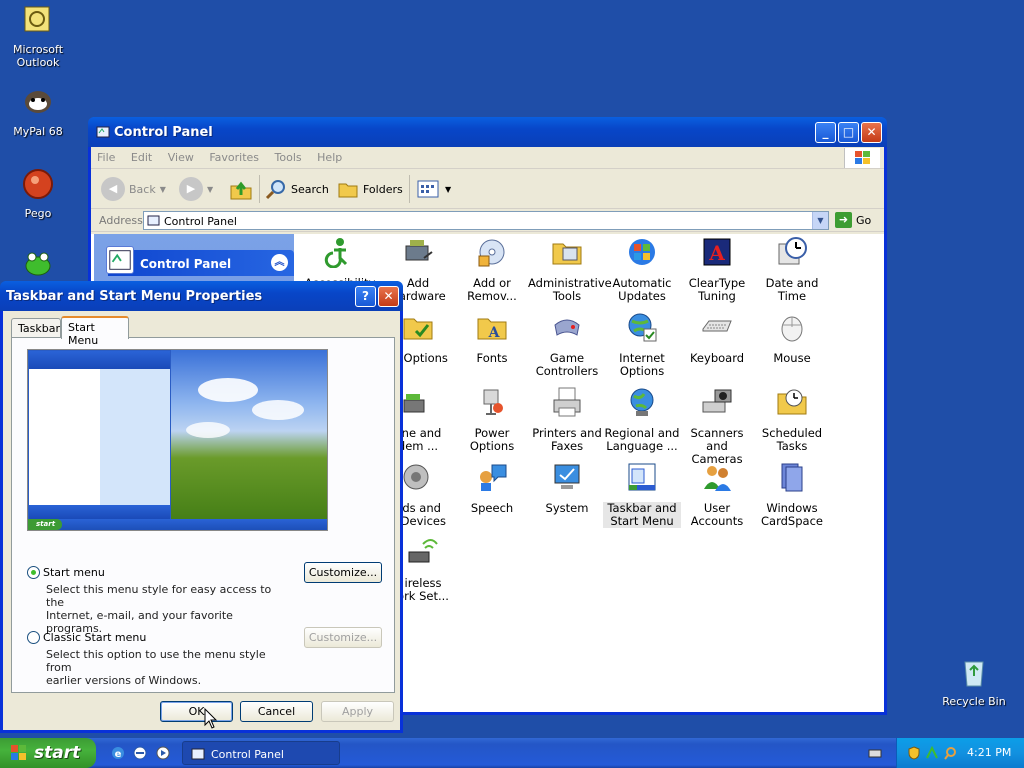 The height and width of the screenshot is (768, 1024). What do you see at coordinates (717, 426) in the screenshot?
I see `cp-item-scanners-cameras: Scanners and Cameras` at bounding box center [717, 426].